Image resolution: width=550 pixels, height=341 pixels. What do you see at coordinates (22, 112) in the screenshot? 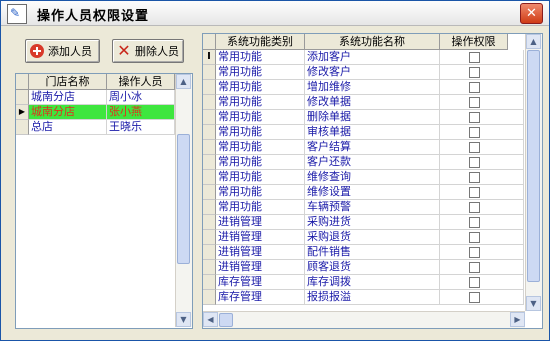
I see `row-indicator: ▶` at bounding box center [22, 112].